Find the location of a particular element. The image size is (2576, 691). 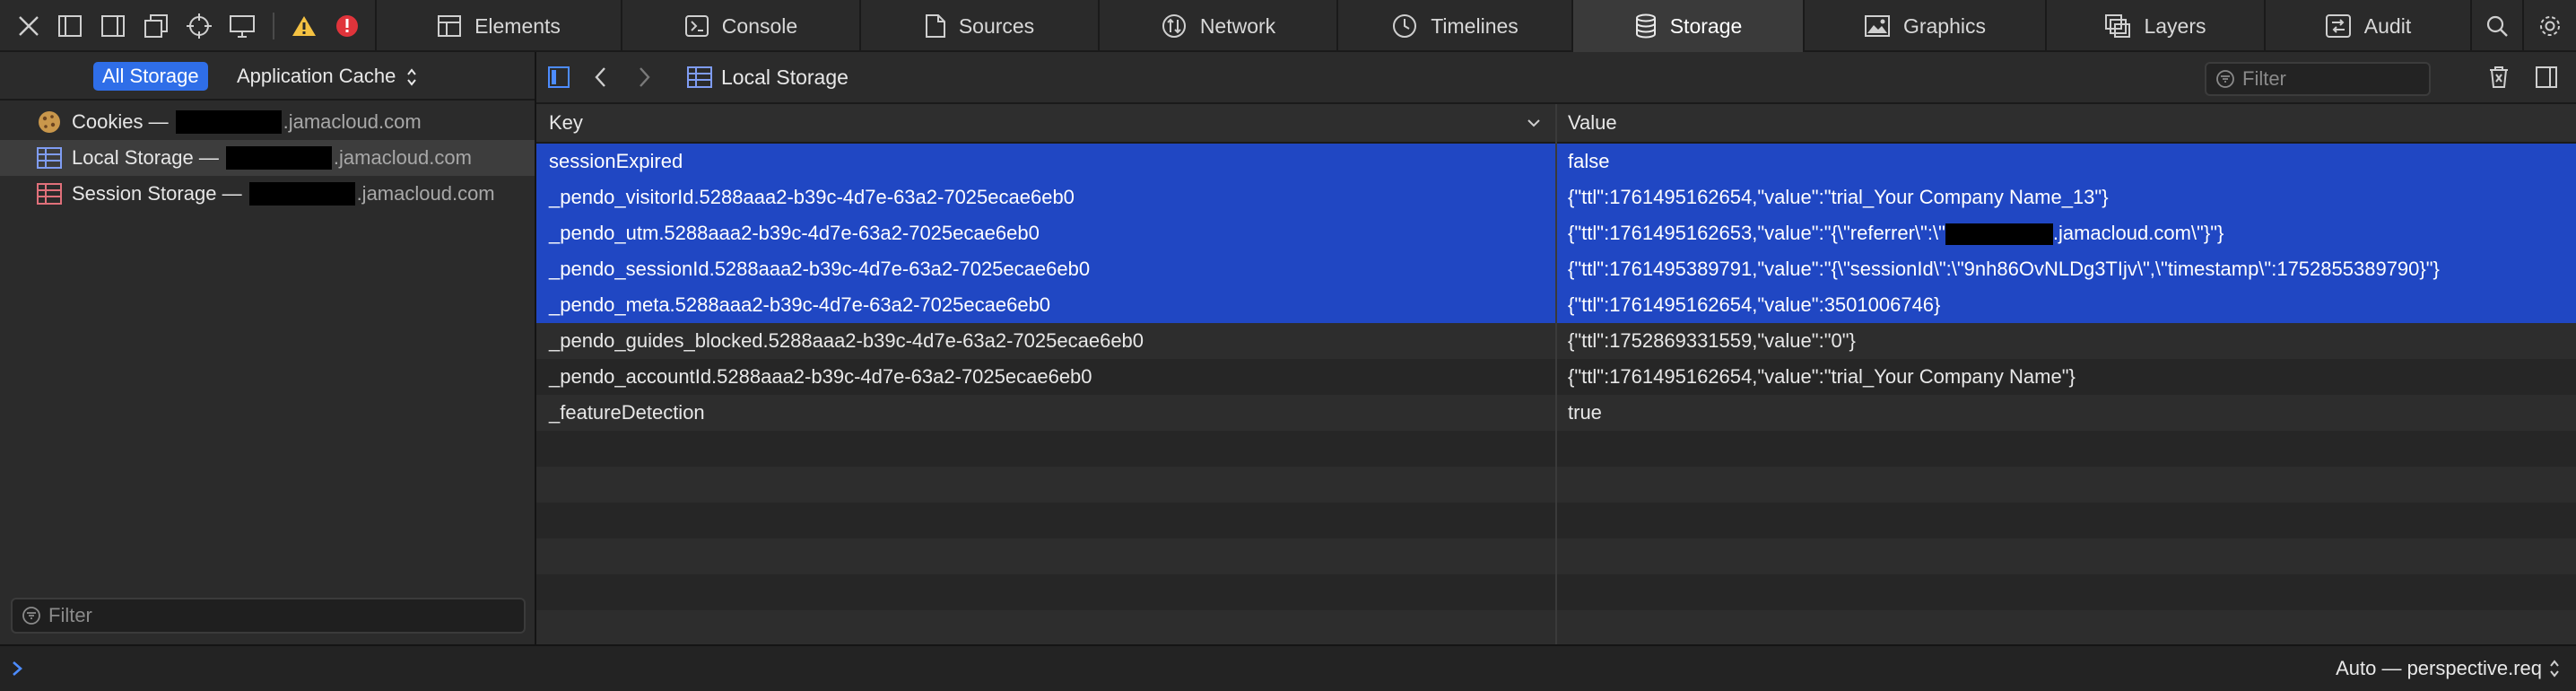

error-icon is located at coordinates (347, 26).